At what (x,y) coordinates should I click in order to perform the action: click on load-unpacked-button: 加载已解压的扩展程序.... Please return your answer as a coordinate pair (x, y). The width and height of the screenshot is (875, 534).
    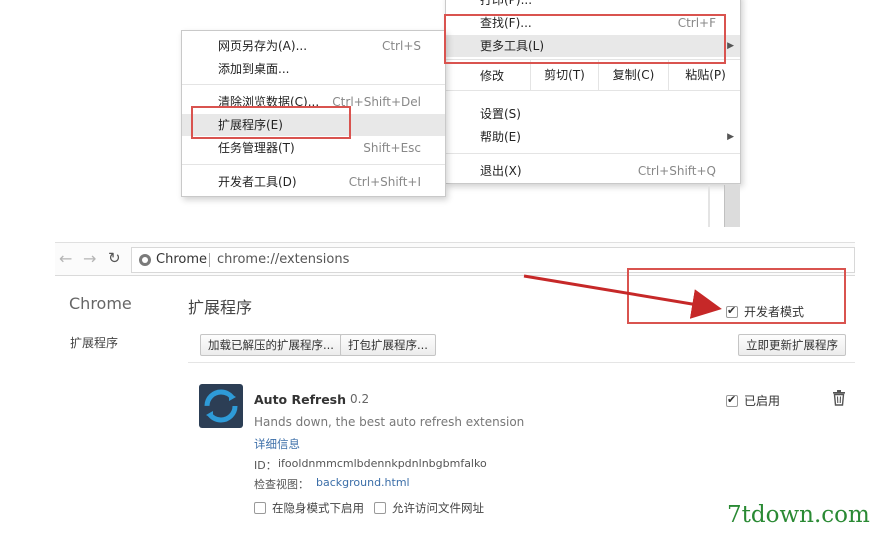
    Looking at the image, I should click on (271, 345).